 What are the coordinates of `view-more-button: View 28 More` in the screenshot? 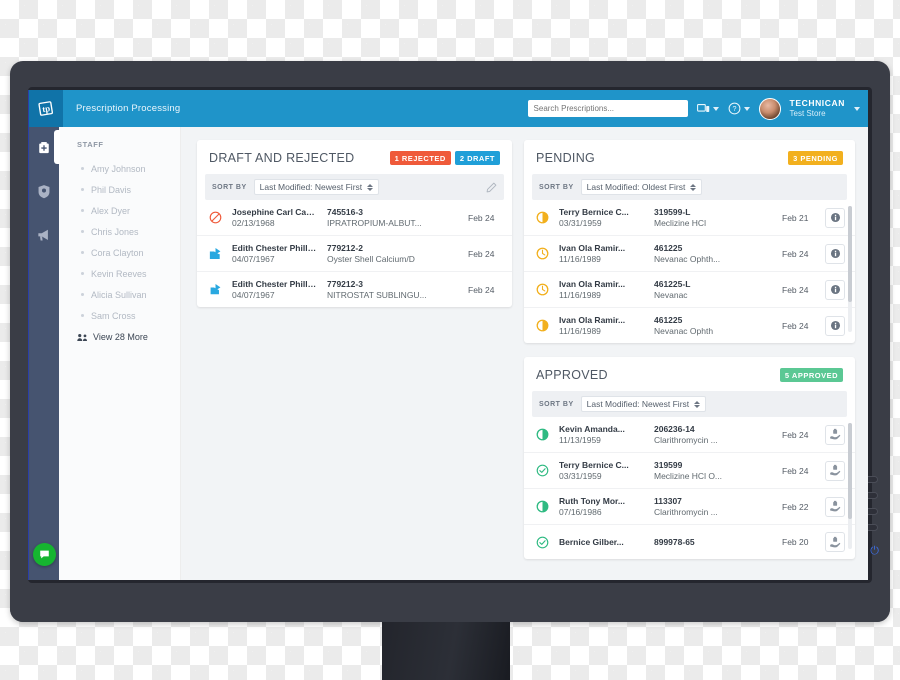 It's located at (128, 337).